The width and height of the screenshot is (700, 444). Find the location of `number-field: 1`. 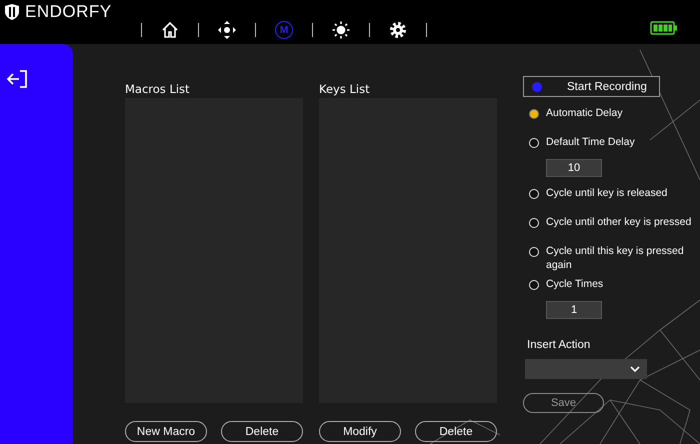

number-field: 1 is located at coordinates (574, 310).